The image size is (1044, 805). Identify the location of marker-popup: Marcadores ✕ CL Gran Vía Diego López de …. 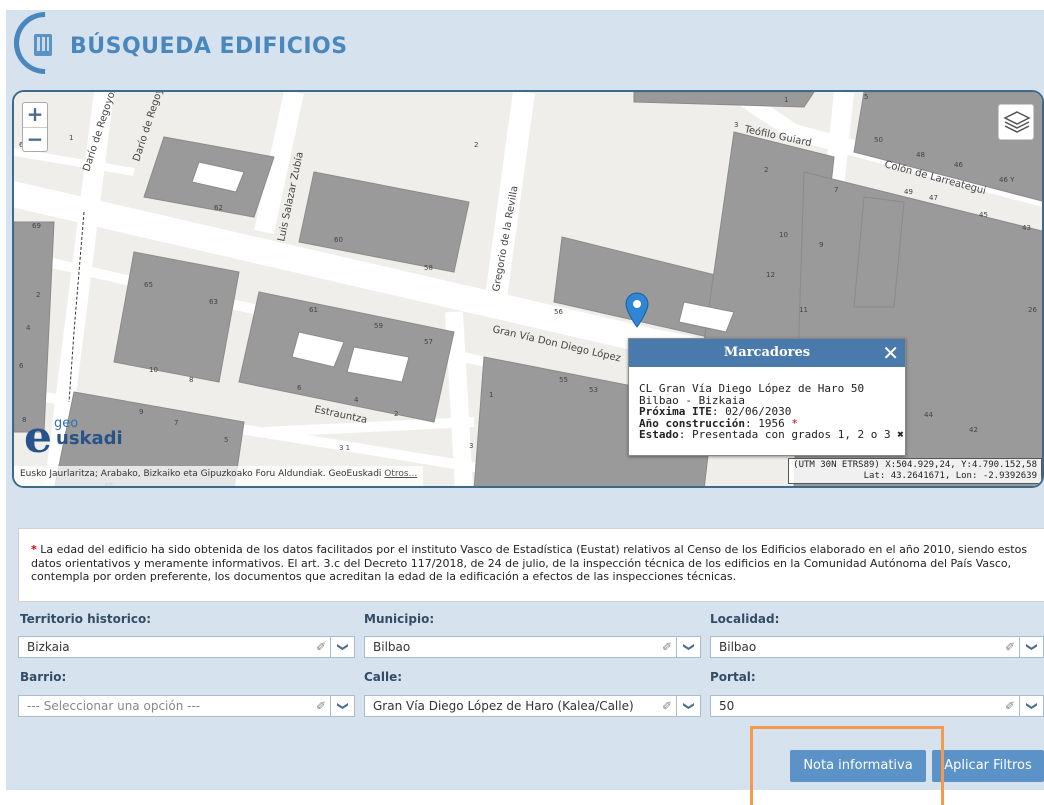
(767, 397).